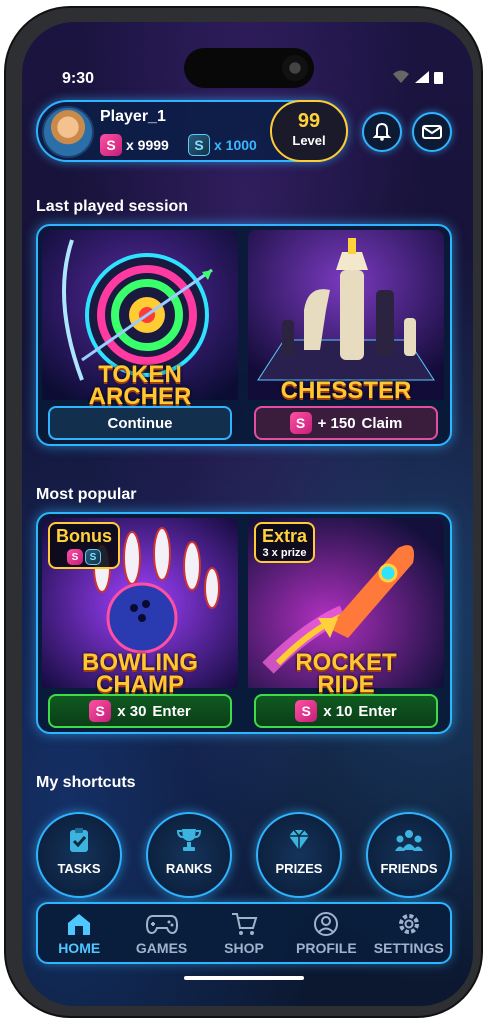 The width and height of the screenshot is (487, 1024). I want to click on blue-token-count: x 1000, so click(235, 145).